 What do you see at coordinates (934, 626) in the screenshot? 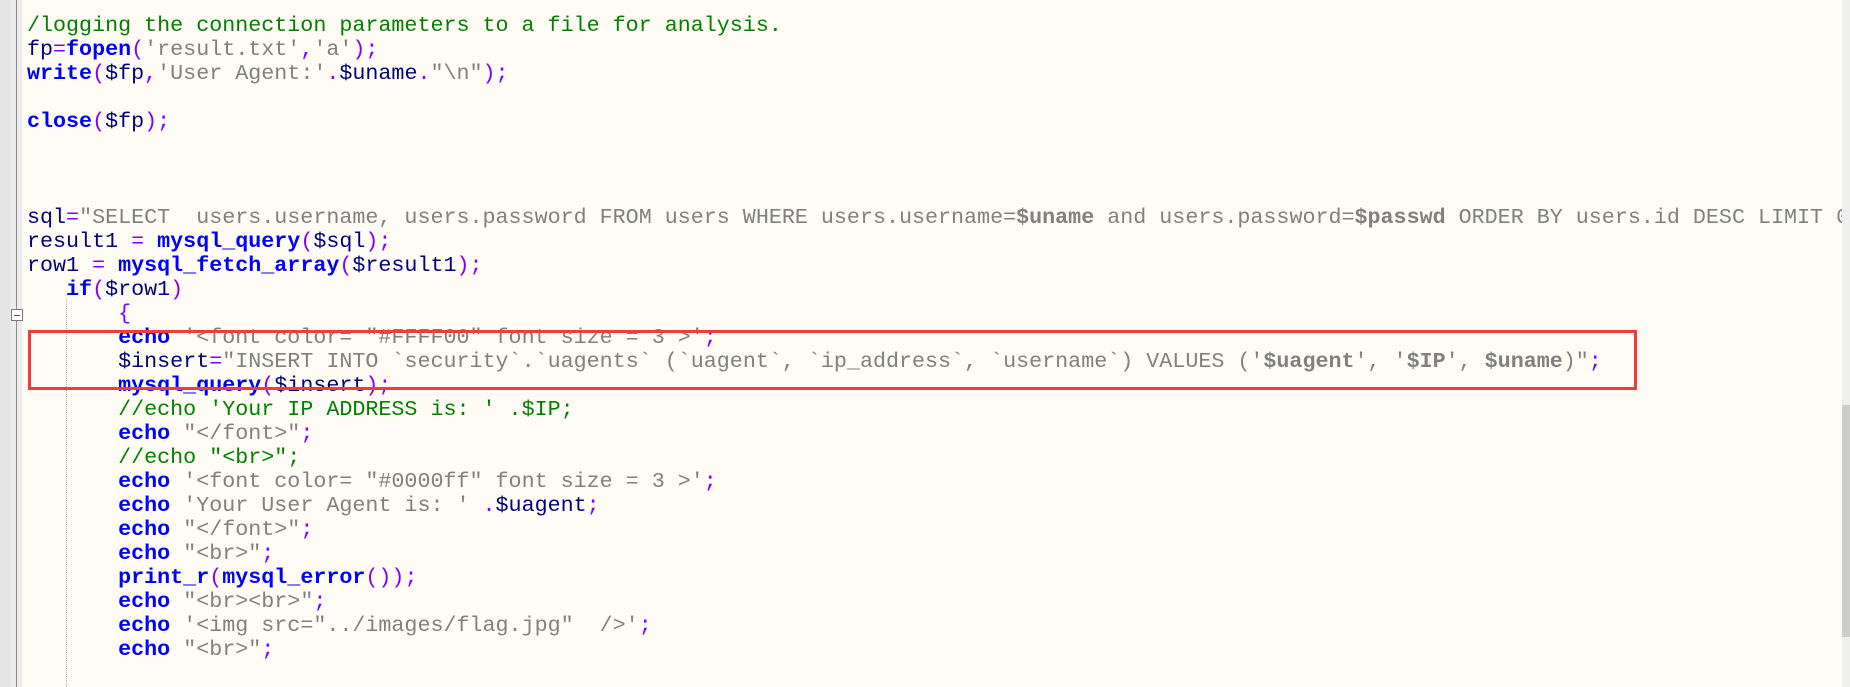
I see `code-line: echo '<img src="../images/flag.jpg" />';` at bounding box center [934, 626].